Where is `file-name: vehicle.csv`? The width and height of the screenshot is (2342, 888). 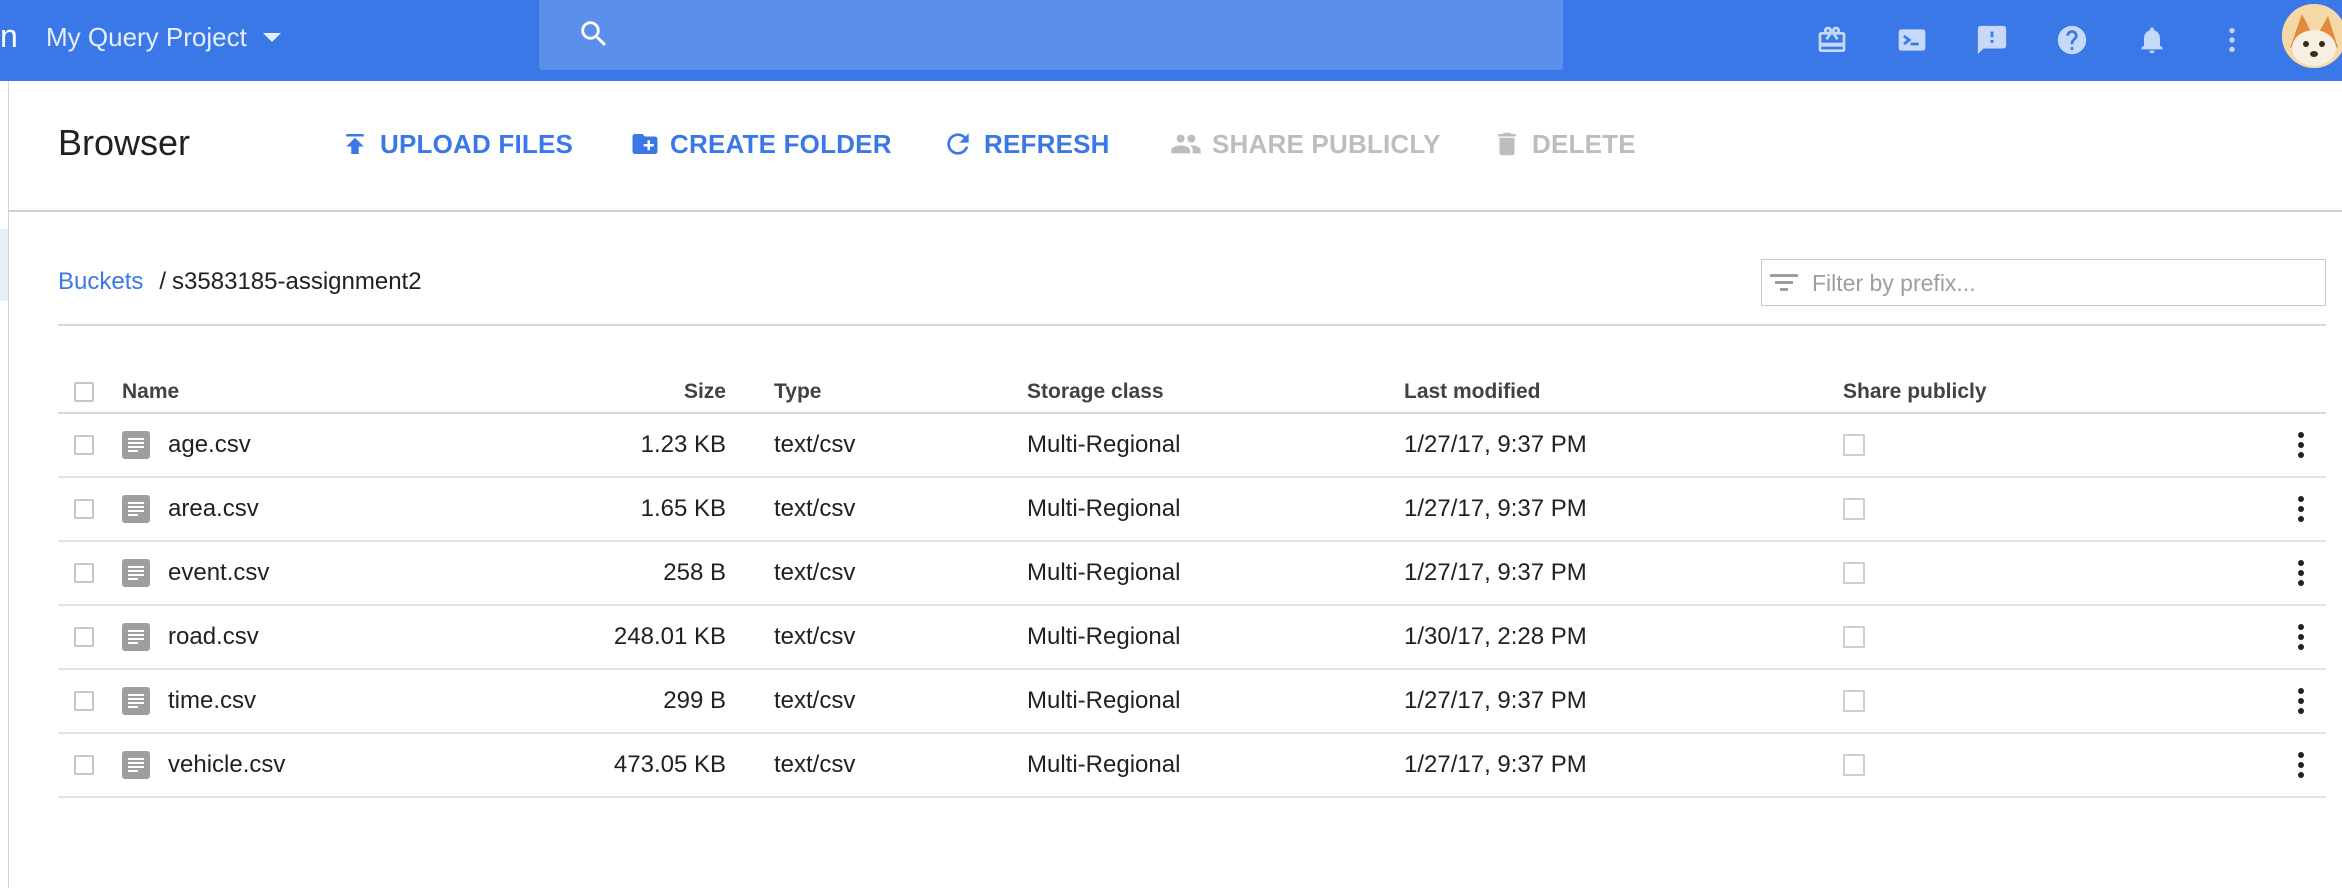 file-name: vehicle.csv is located at coordinates (226, 765).